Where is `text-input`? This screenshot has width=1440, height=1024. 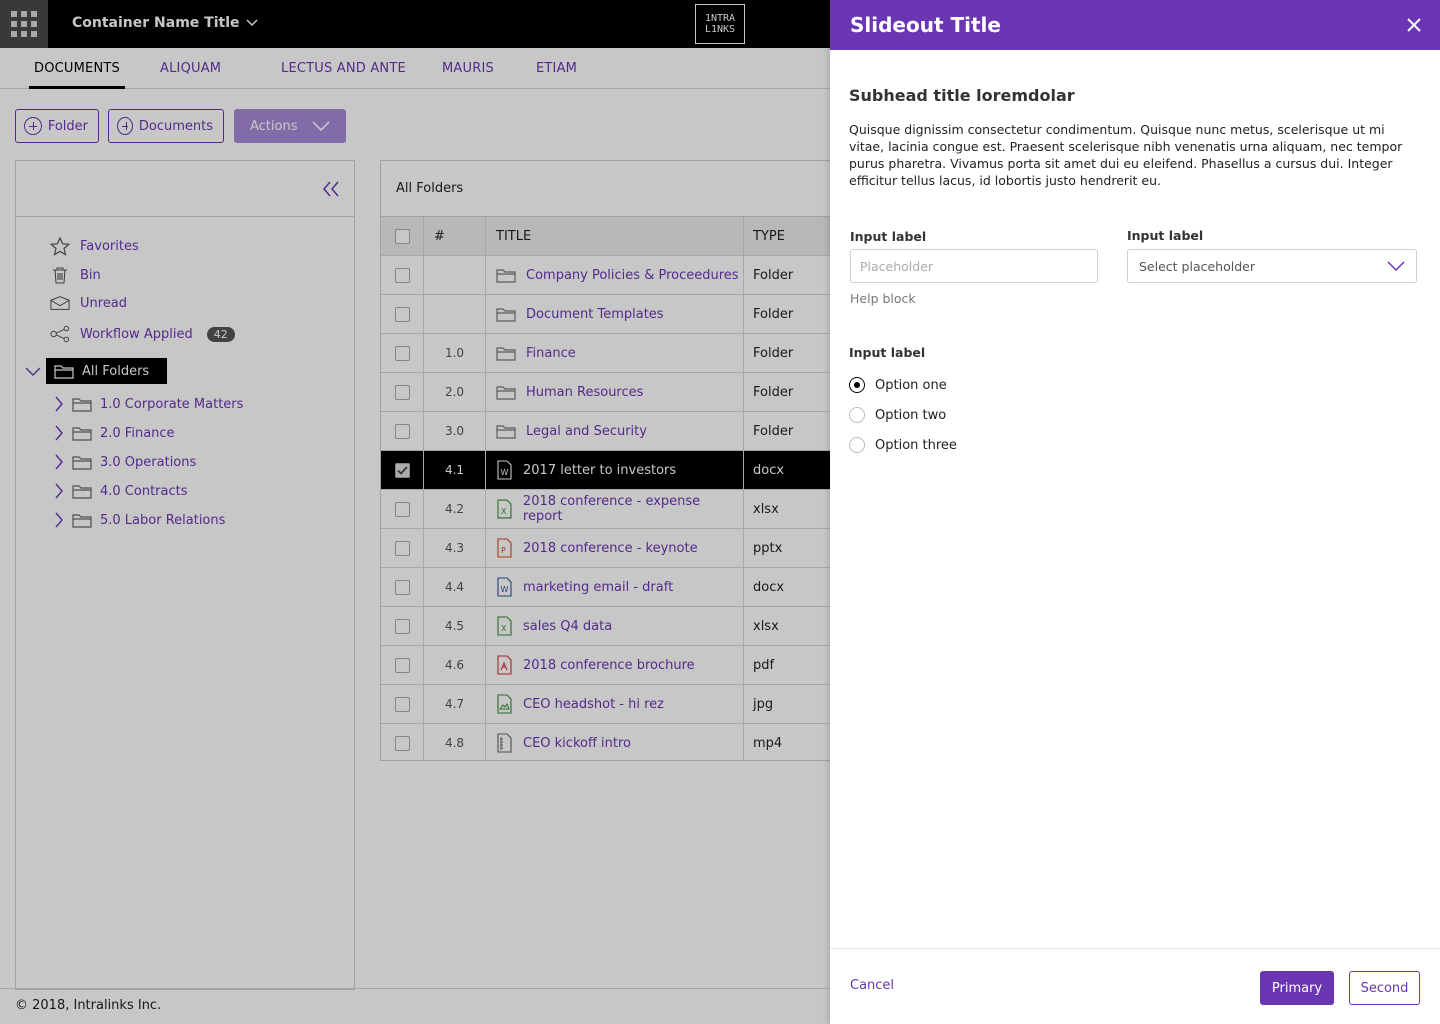
text-input is located at coordinates (974, 266).